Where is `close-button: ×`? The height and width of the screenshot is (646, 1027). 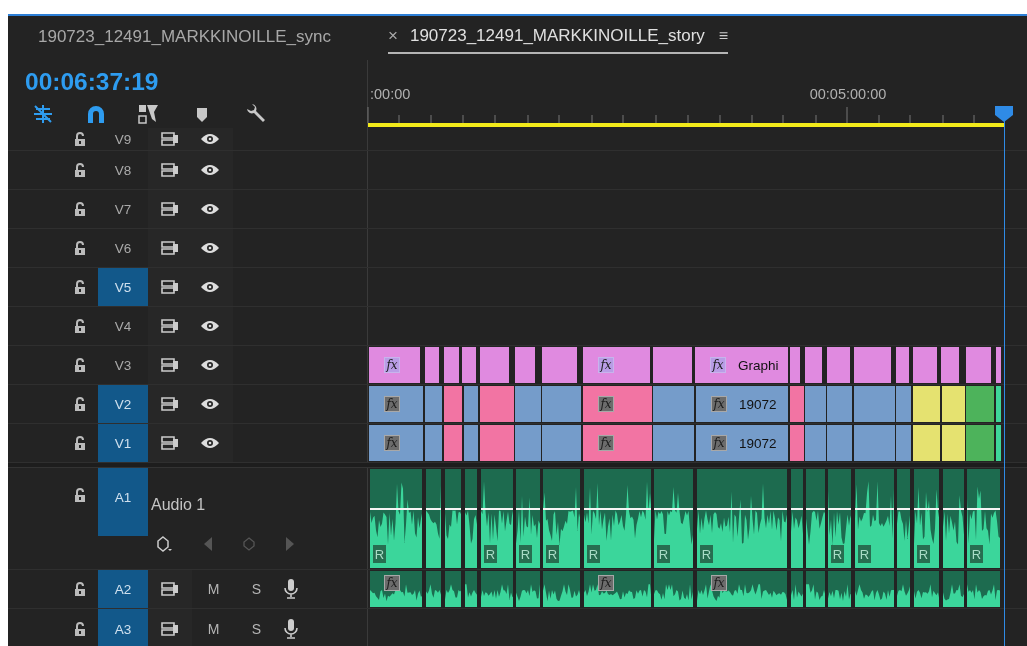
close-button: × is located at coordinates (393, 36).